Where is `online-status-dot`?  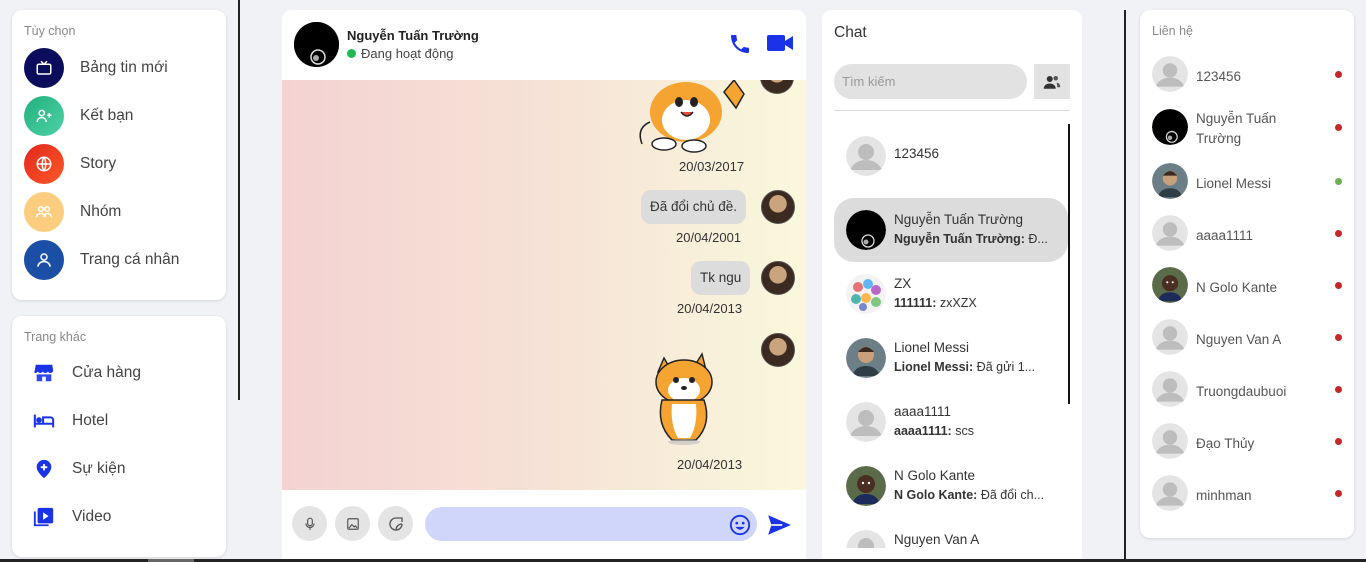
online-status-dot is located at coordinates (351, 53).